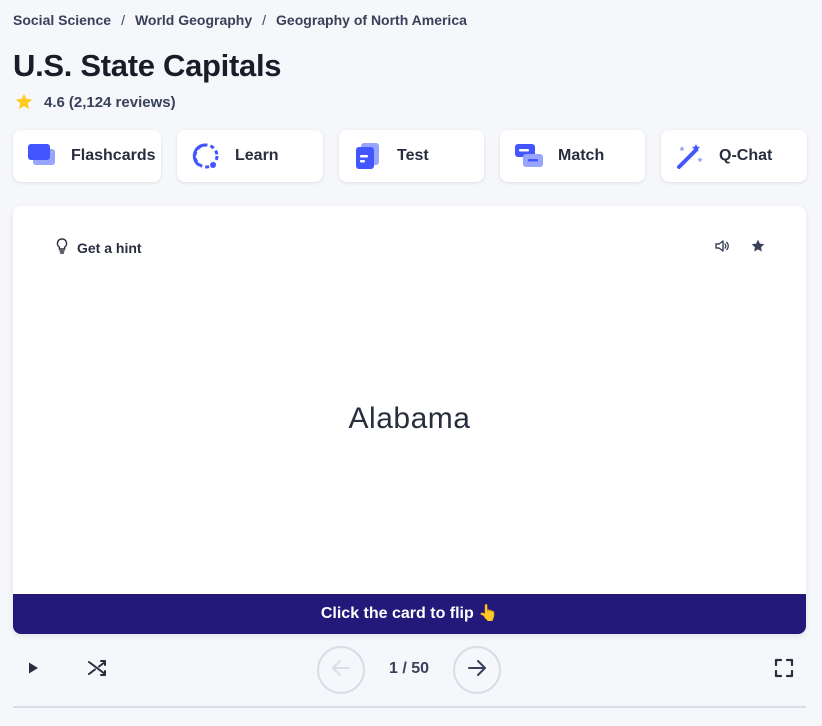 Image resolution: width=822 pixels, height=726 pixels. I want to click on mode-flashcards-button: Flashcards, so click(87, 156).